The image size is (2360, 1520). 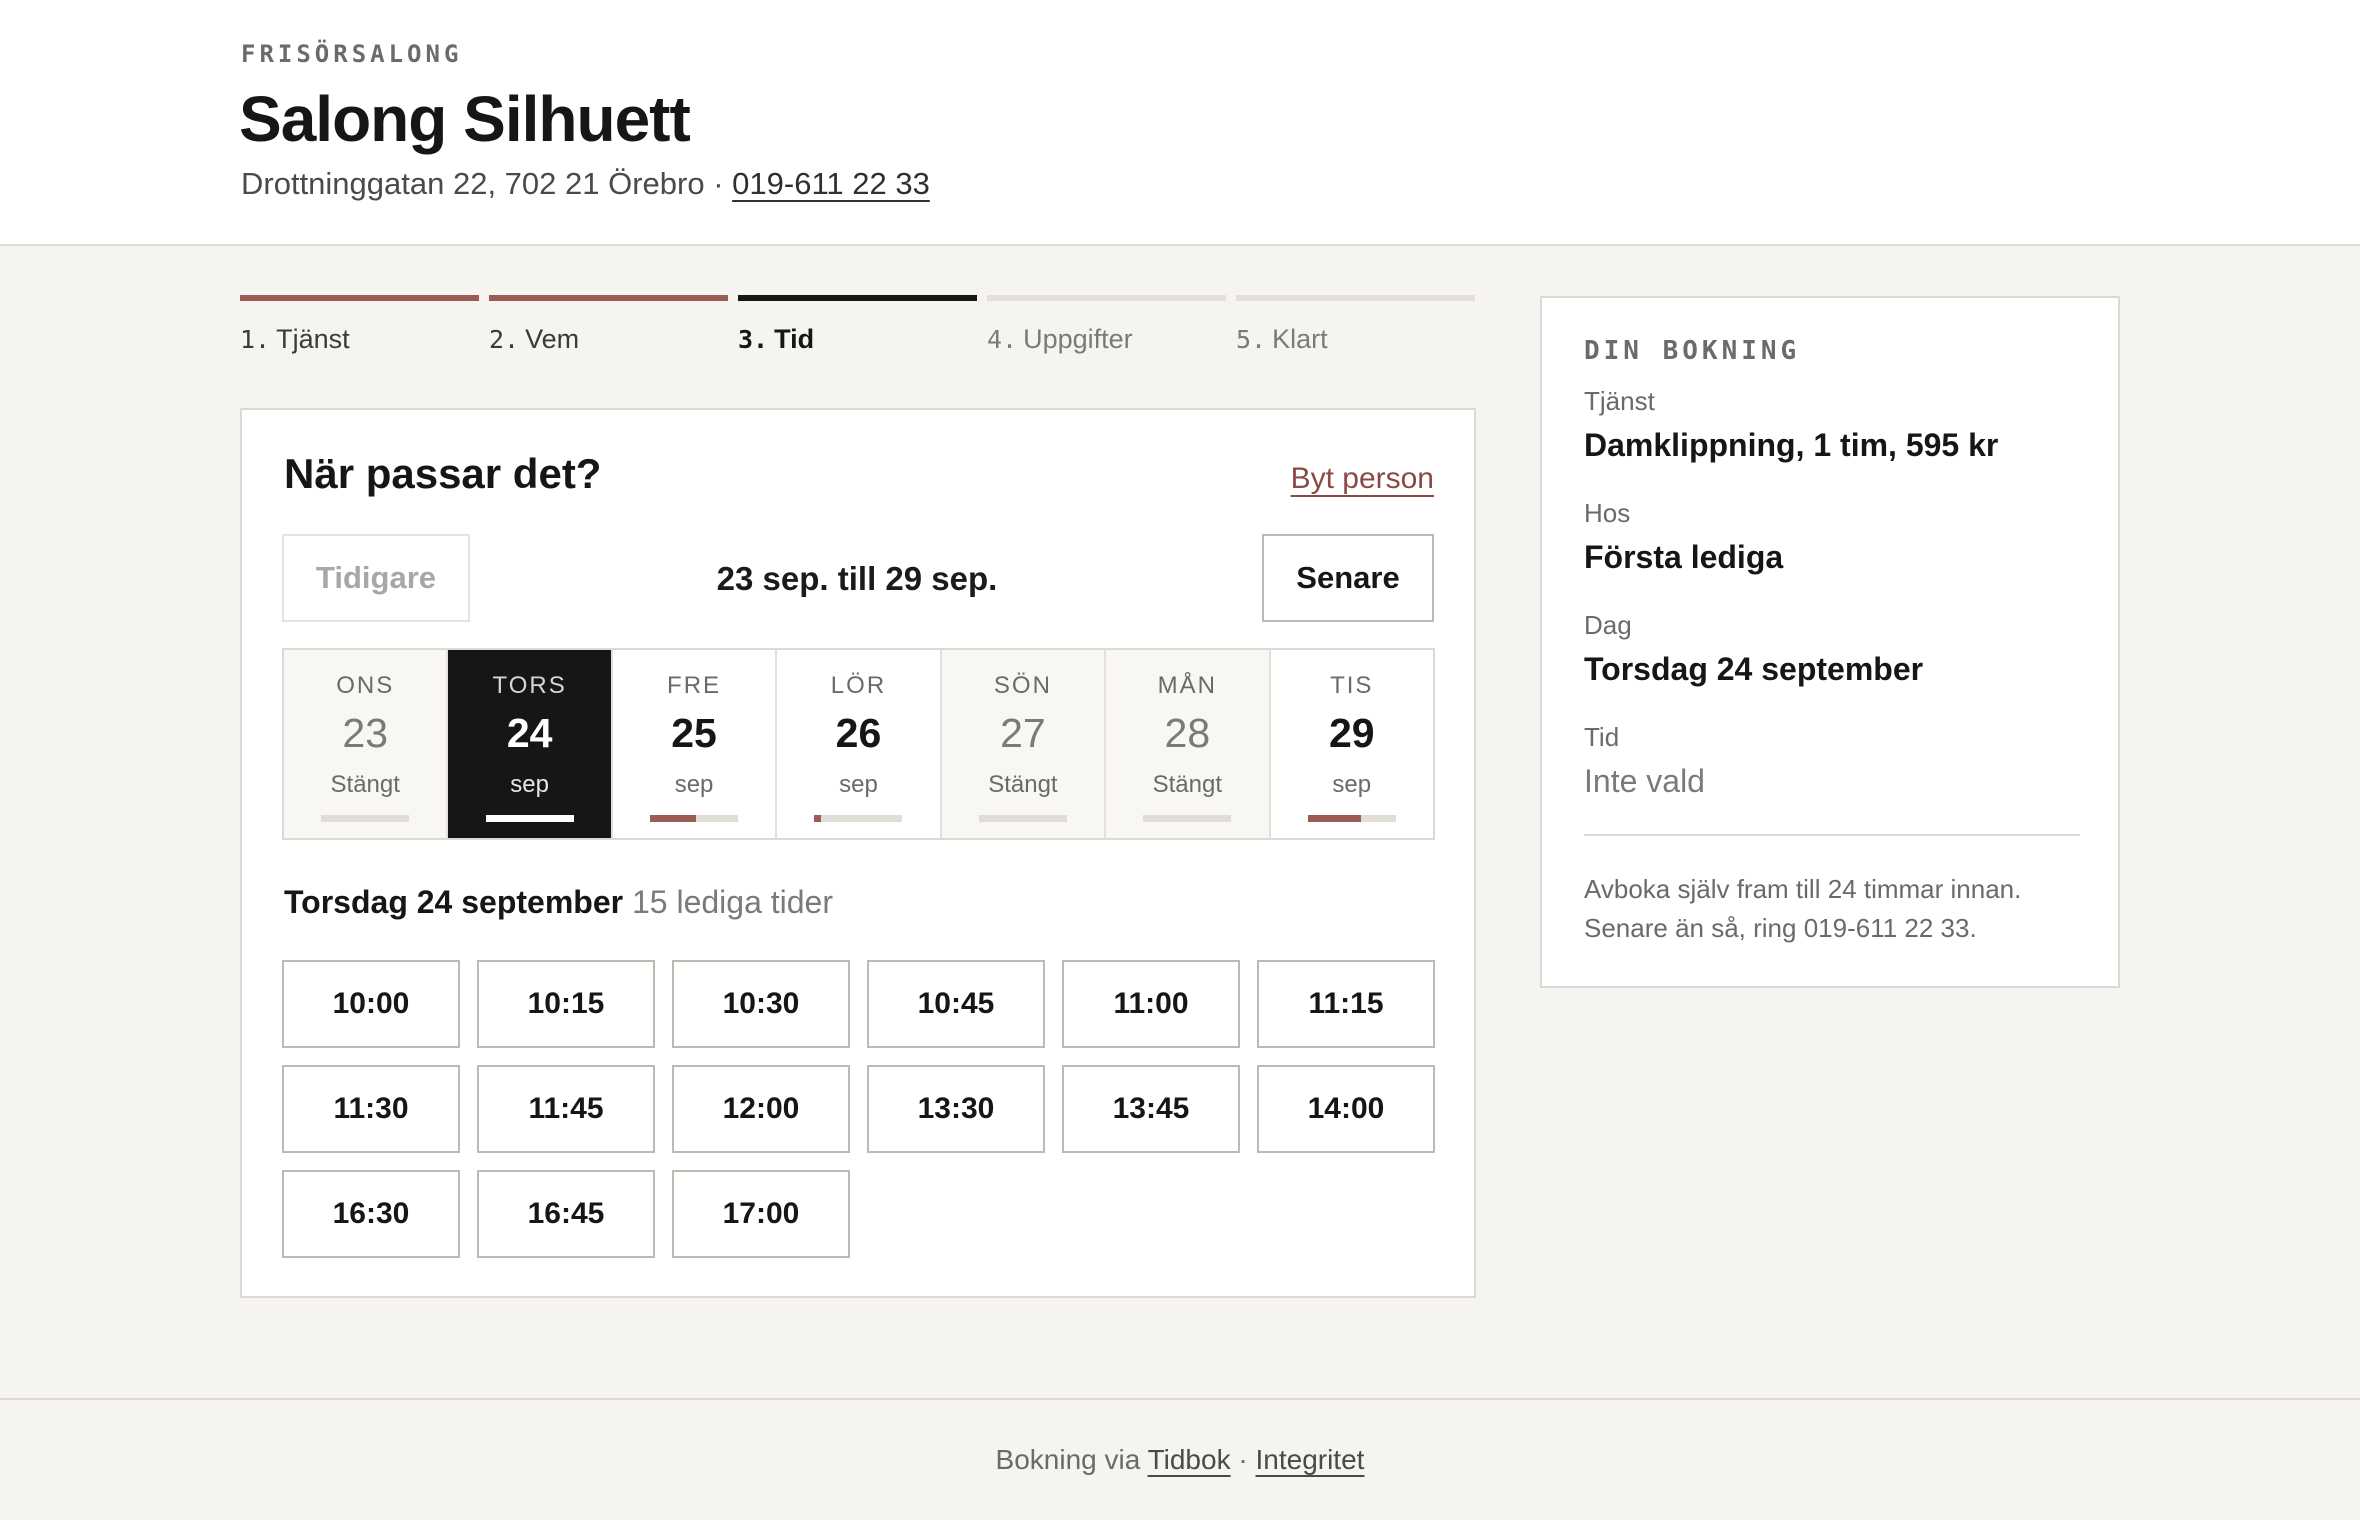 What do you see at coordinates (529, 733) in the screenshot?
I see `day-number: 24` at bounding box center [529, 733].